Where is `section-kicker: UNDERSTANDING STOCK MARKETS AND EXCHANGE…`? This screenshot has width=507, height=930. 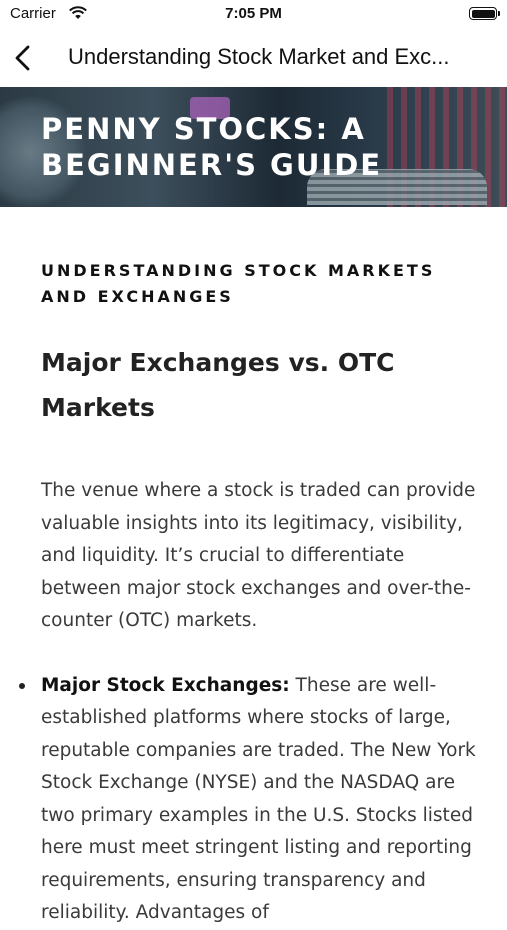 section-kicker: UNDERSTANDING STOCK MARKETS AND EXCHANGE… is located at coordinates (238, 283).